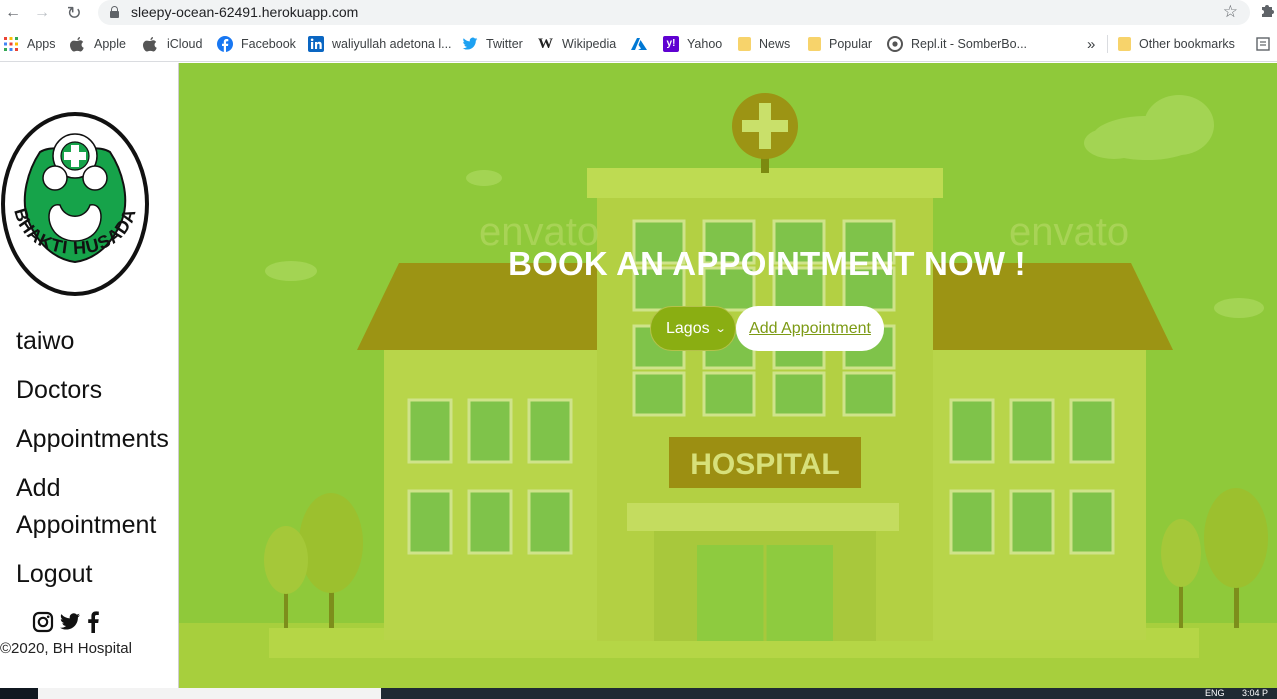 This screenshot has height=699, width=1277. I want to click on os-taskbar: ENG 3:04 P, so click(638, 693).